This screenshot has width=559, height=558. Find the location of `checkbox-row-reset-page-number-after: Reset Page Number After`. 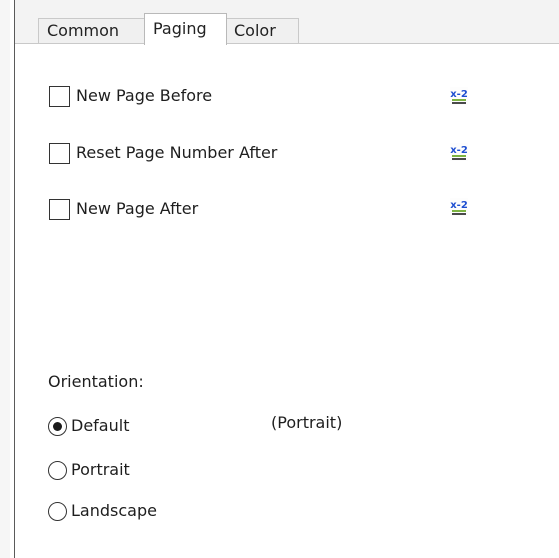

checkbox-row-reset-page-number-after: Reset Page Number After is located at coordinates (163, 153).